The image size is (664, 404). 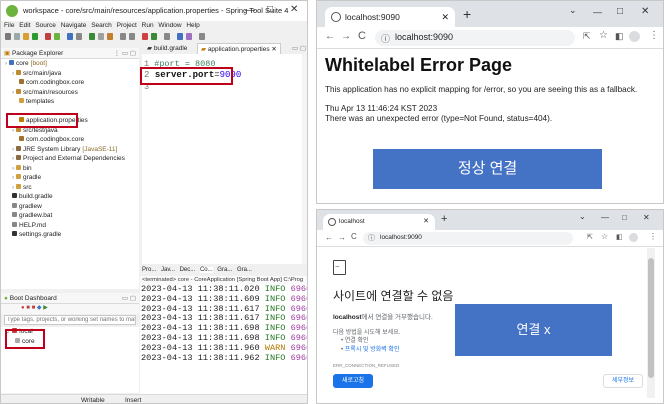 What do you see at coordinates (653, 236) in the screenshot?
I see `kebab-menu-icon: ⋮` at bounding box center [653, 236].